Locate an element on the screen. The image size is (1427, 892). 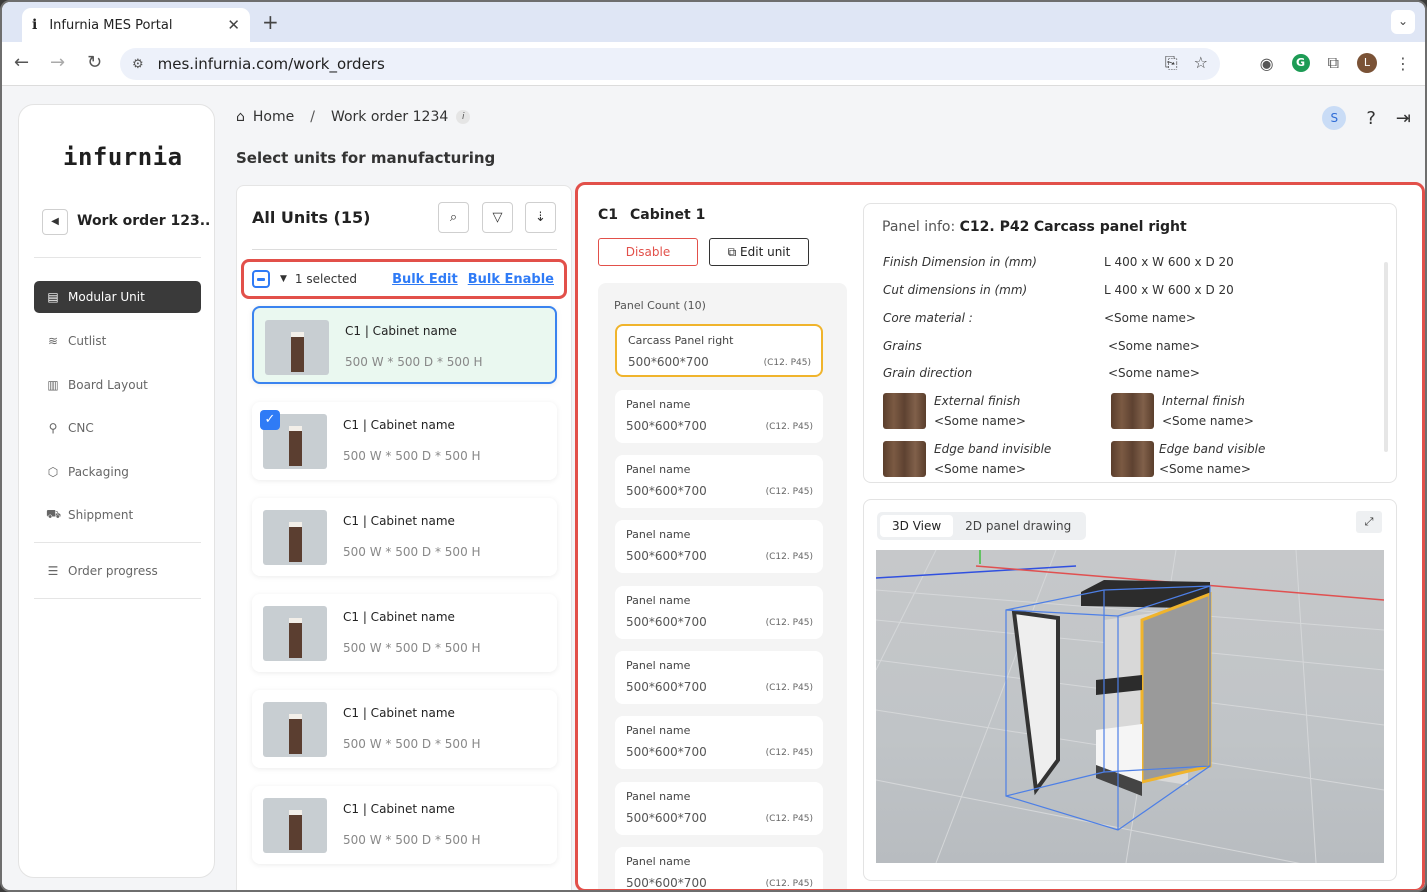
more-menu-icon: ⋮ is located at coordinates (1403, 63).